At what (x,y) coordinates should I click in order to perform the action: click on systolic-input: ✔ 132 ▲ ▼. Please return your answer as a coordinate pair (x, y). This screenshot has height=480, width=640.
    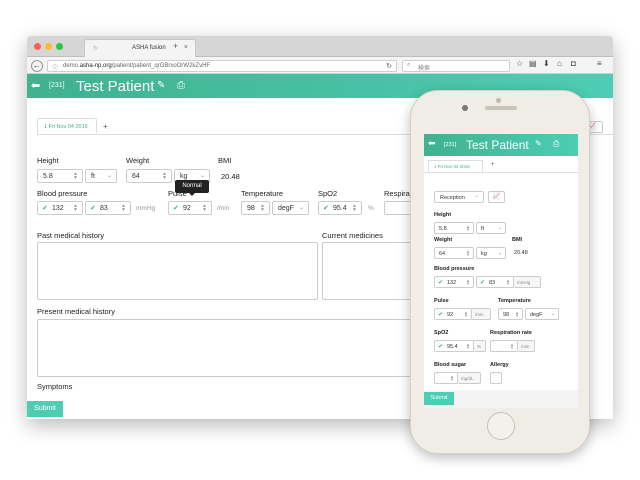
    Looking at the image, I should click on (60, 208).